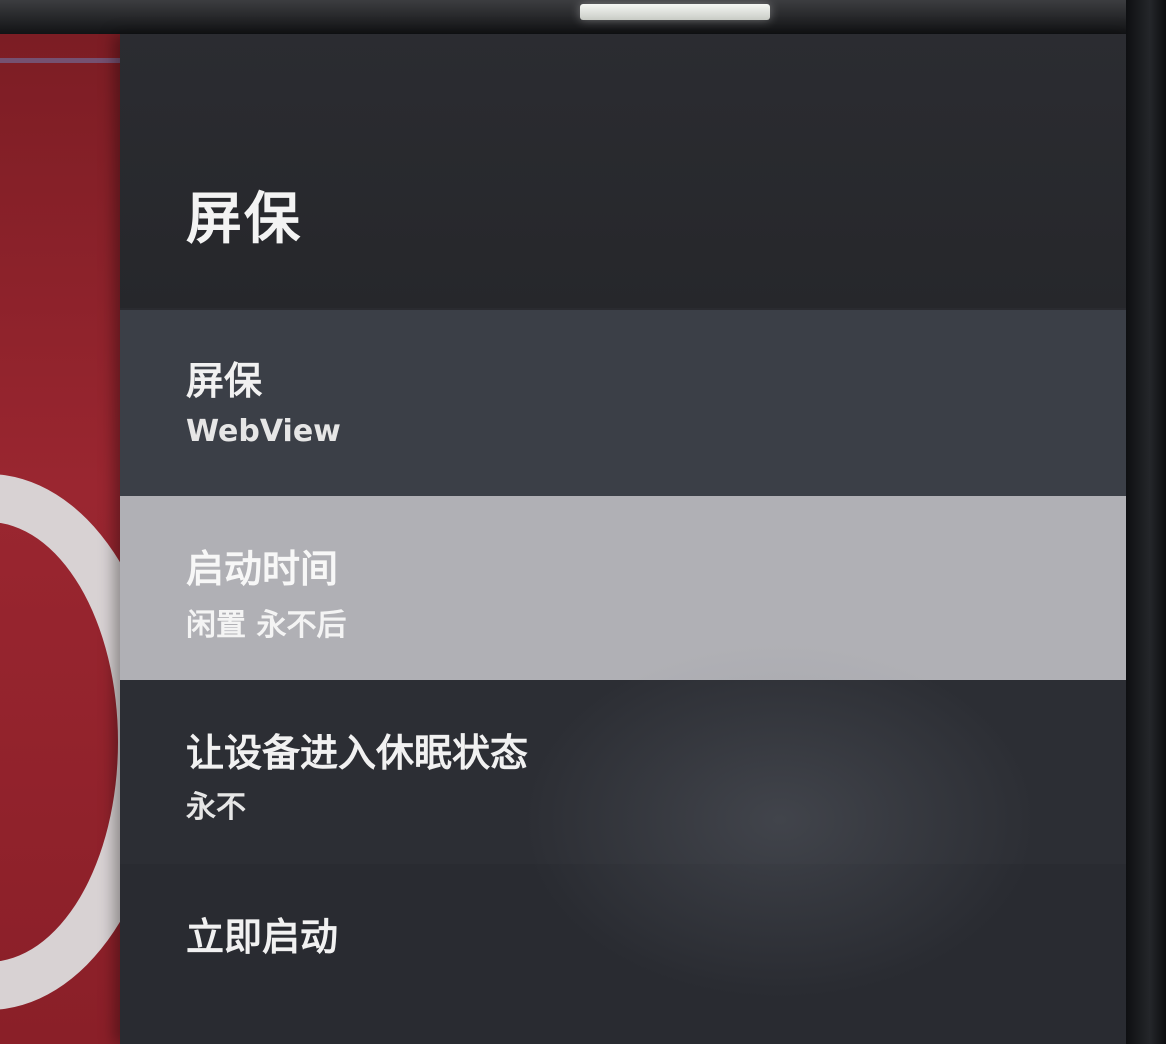 This screenshot has width=1166, height=1044. What do you see at coordinates (262, 569) in the screenshot?
I see `menu-item-label: 启动时间` at bounding box center [262, 569].